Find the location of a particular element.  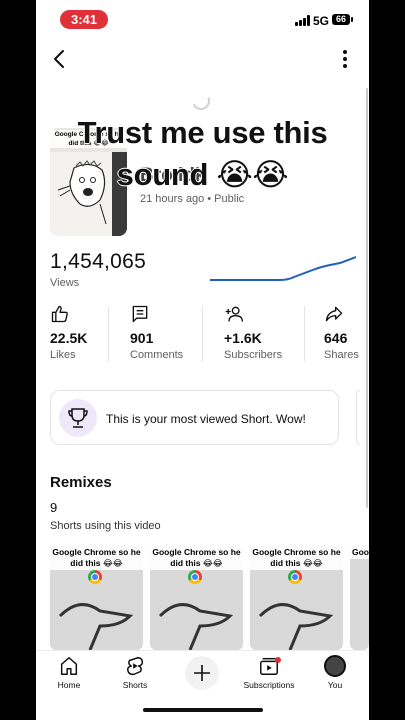

more-options-icon is located at coordinates (345, 59).